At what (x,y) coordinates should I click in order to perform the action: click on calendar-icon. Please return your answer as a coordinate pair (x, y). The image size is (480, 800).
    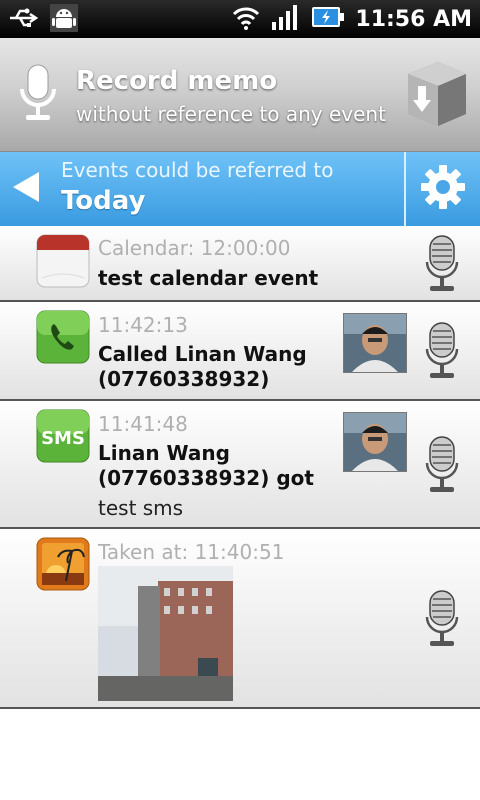
    Looking at the image, I should click on (63, 263).